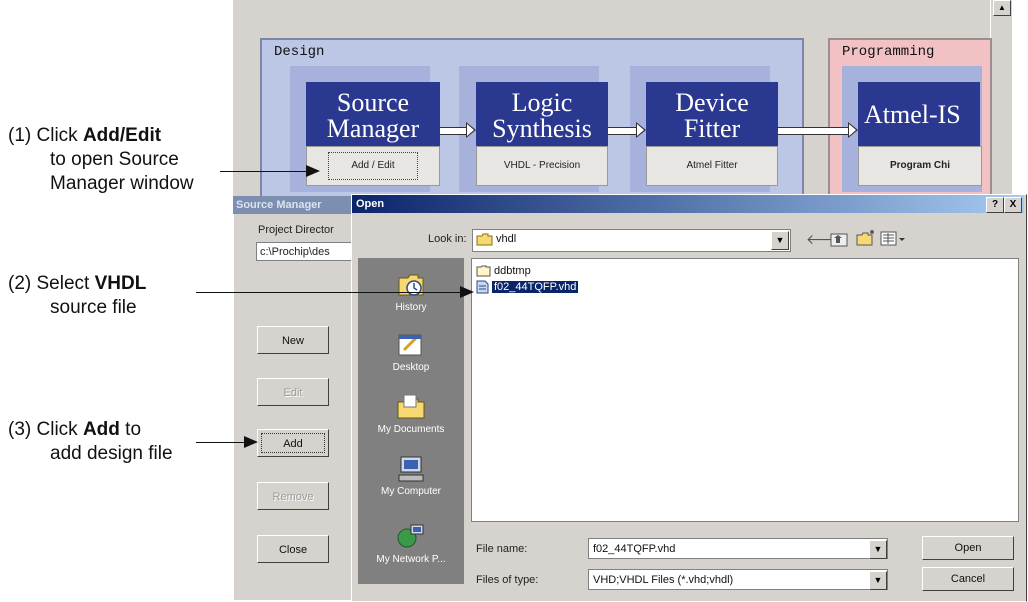 This screenshot has height=602, width=1028. I want to click on step-title-line2: Manager, so click(373, 128).